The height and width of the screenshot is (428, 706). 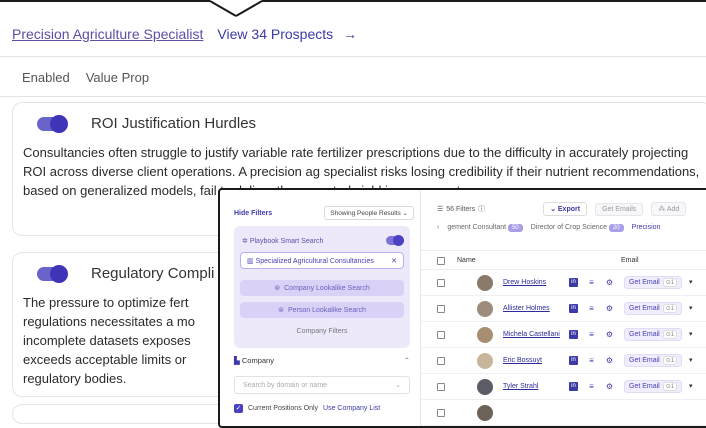 What do you see at coordinates (250, 261) in the screenshot?
I see `book-icon: ▥` at bounding box center [250, 261].